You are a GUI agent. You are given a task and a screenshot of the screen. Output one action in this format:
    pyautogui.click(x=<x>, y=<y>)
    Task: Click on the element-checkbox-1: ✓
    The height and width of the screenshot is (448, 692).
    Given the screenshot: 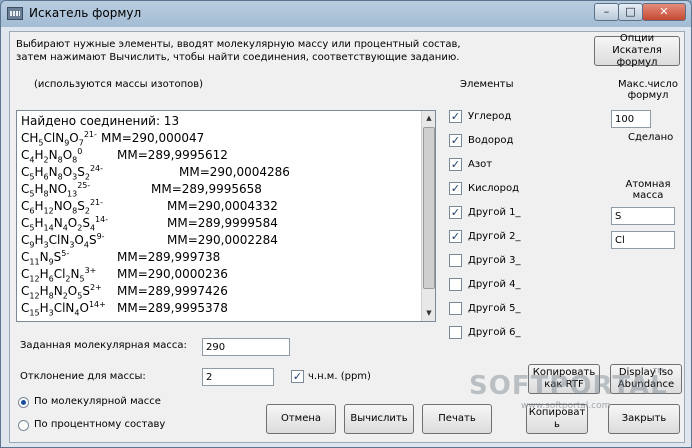 What is the action you would take?
    pyautogui.click(x=455, y=116)
    